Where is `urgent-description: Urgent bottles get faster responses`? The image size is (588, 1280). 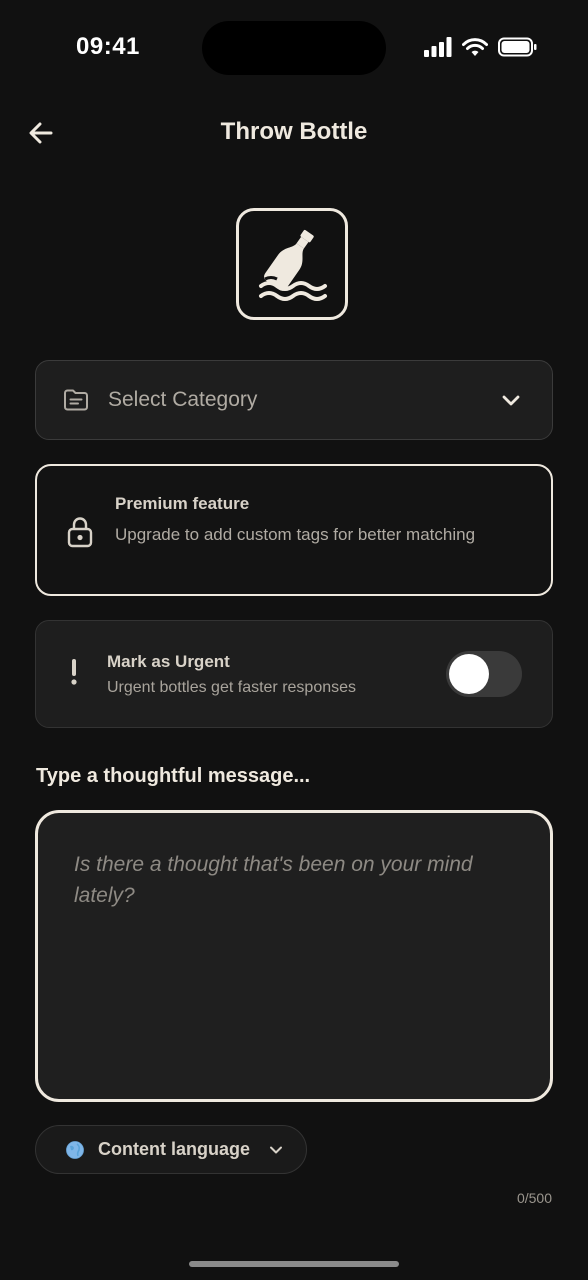
urgent-description: Urgent bottles get faster responses is located at coordinates (232, 687).